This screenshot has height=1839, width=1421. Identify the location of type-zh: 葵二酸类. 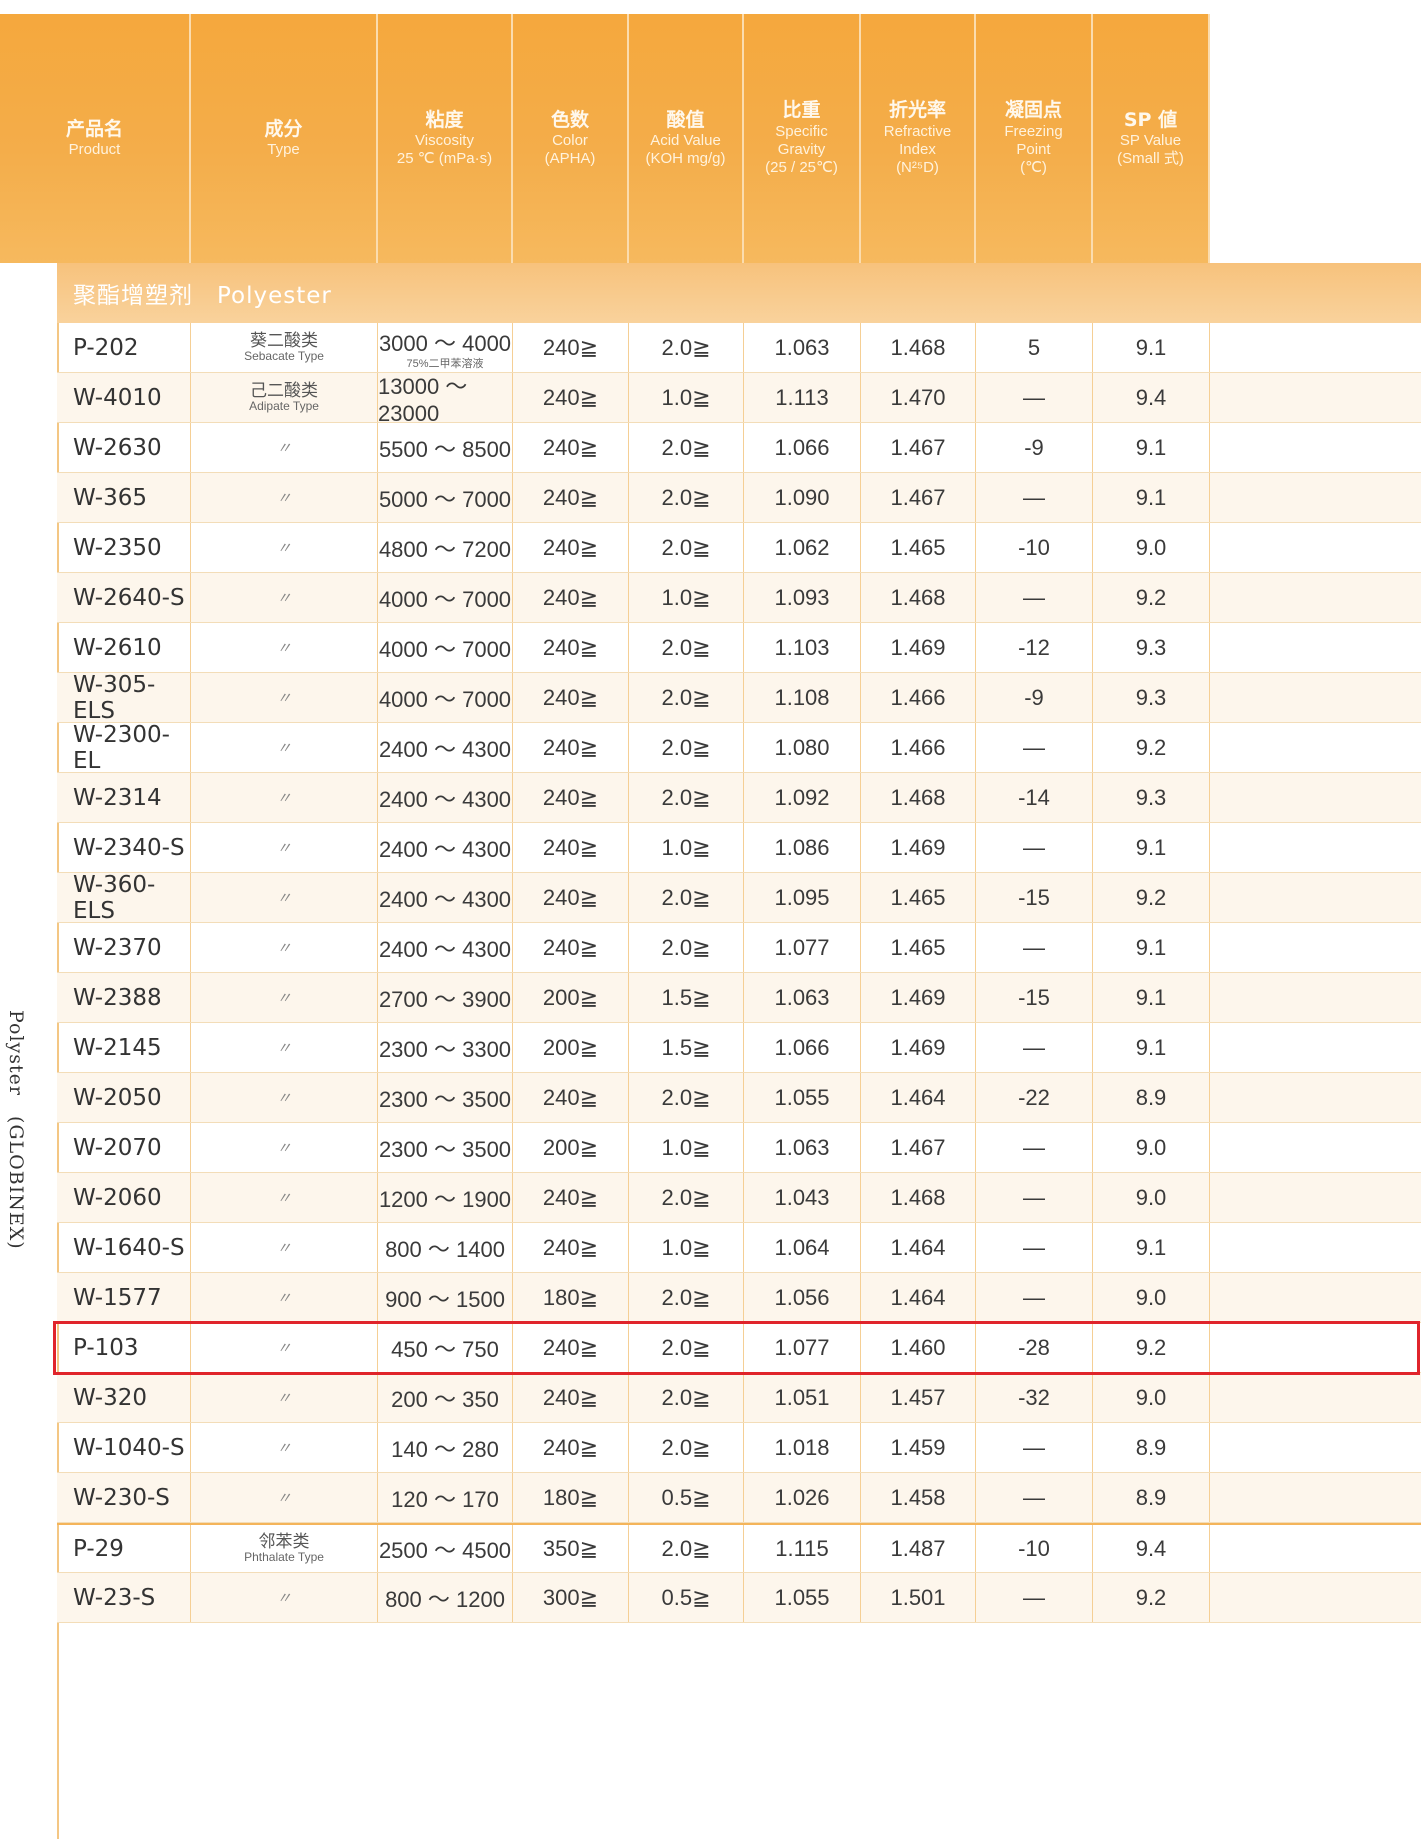
(284, 340).